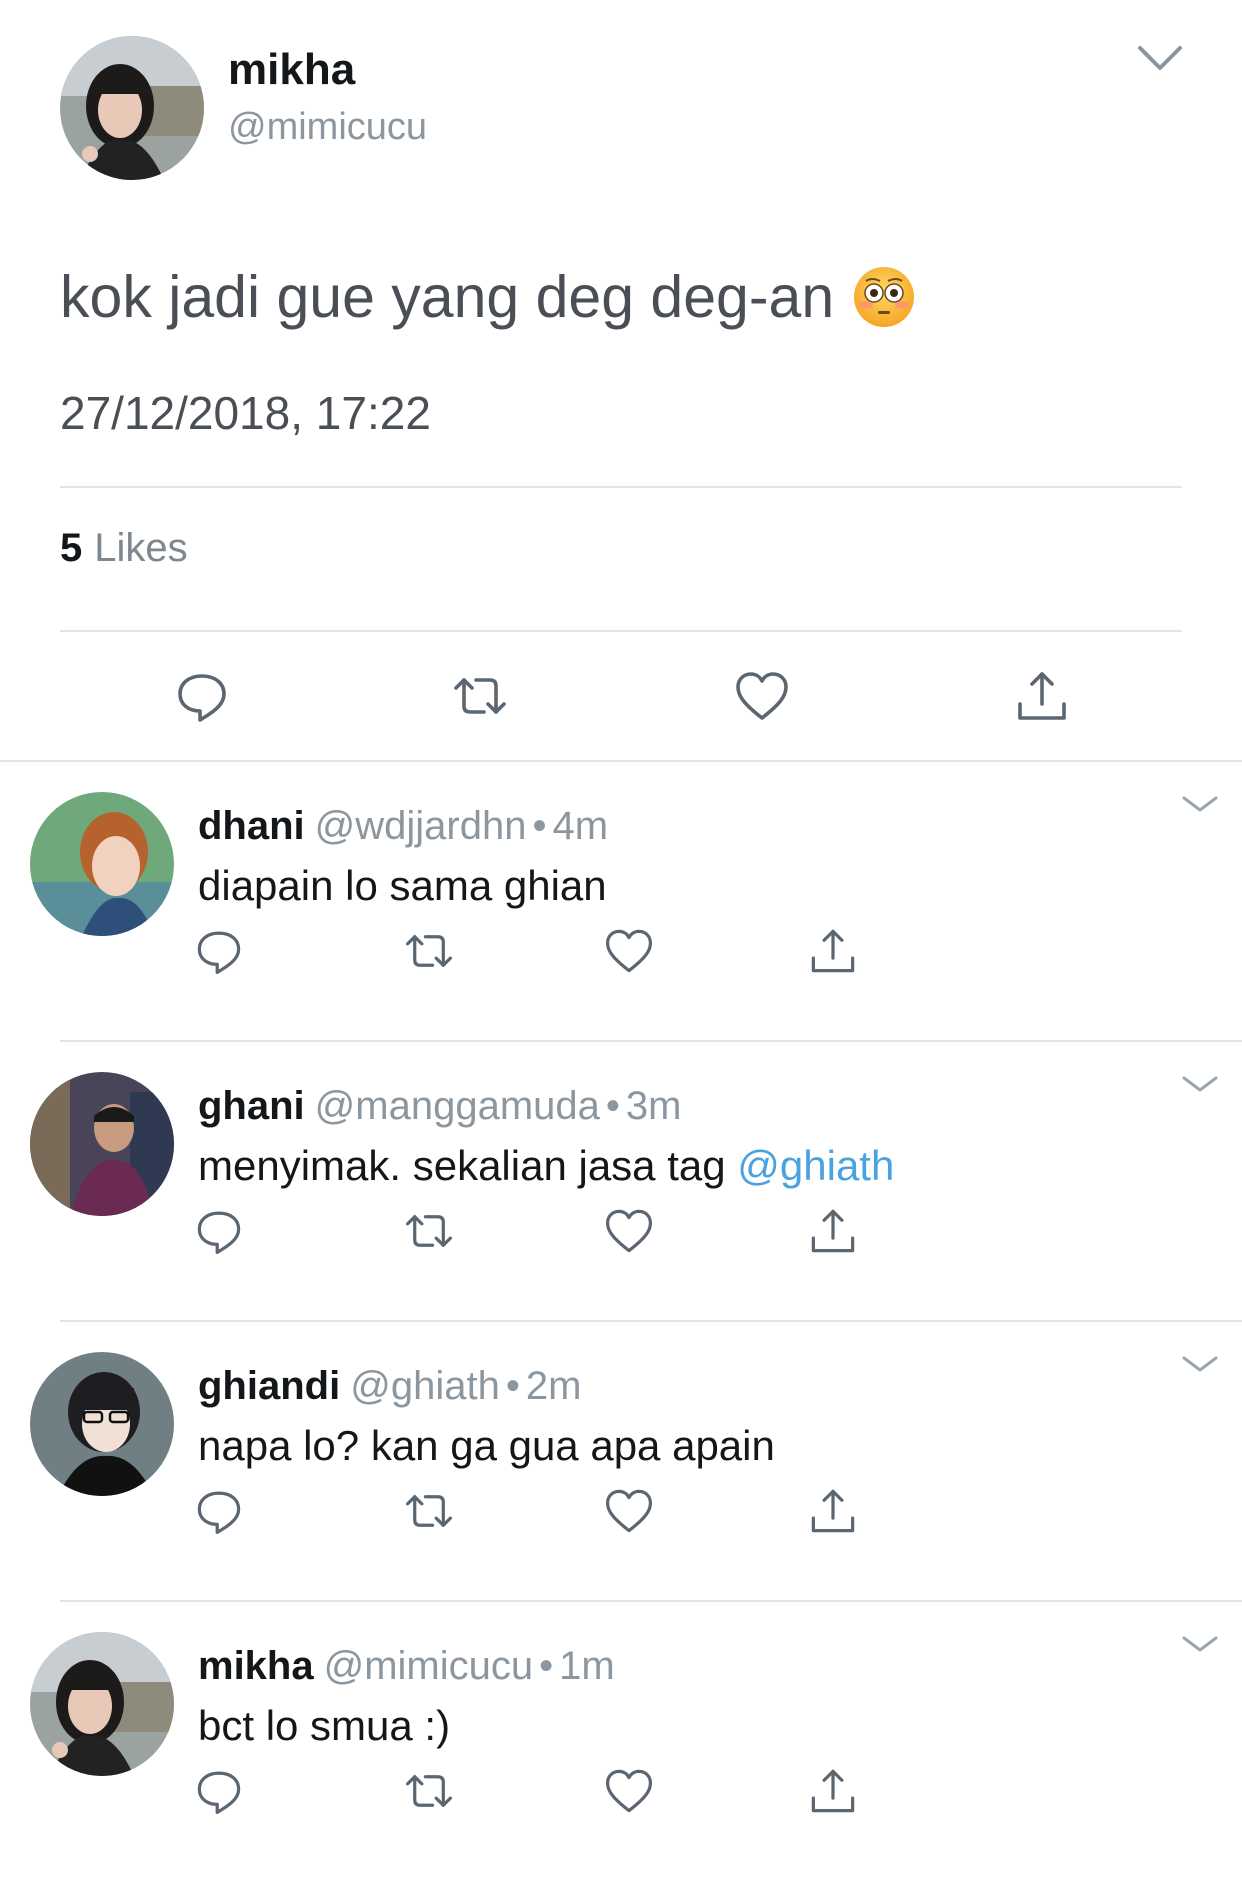 This screenshot has width=1242, height=1886. I want to click on reply-header: ghani @manggamuda • 3m, so click(439, 1106).